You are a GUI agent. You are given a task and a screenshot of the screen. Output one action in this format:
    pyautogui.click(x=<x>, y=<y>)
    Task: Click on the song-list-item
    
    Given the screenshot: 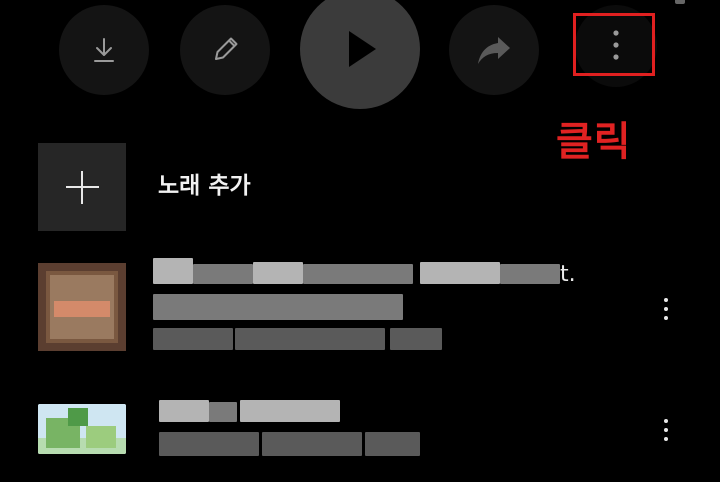 What is the action you would take?
    pyautogui.click(x=360, y=432)
    